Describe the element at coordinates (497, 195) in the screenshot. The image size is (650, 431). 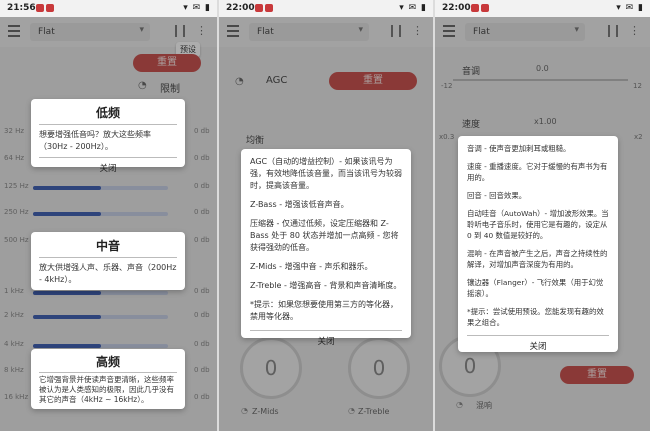
I see `help-paragraph: 回音 - 回音效果。` at that location.